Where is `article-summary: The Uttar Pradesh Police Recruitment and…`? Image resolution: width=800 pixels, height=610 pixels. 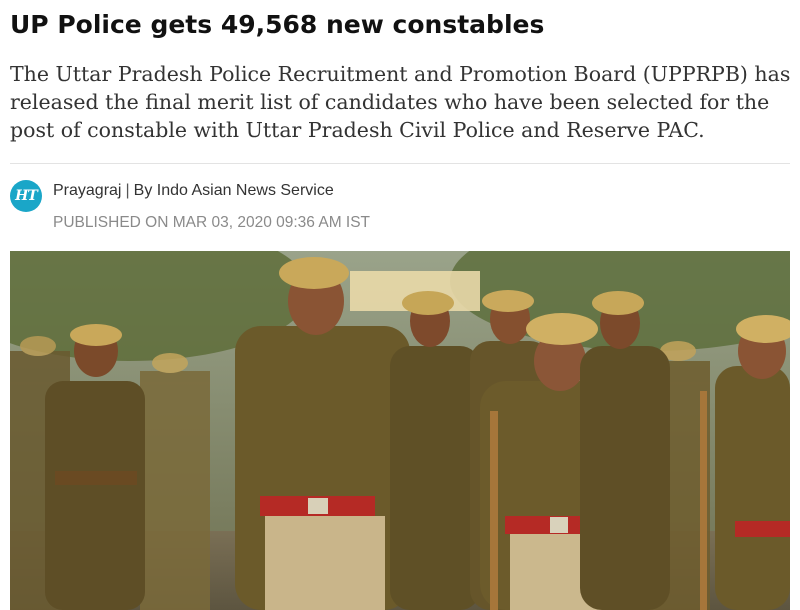
article-summary: The Uttar Pradesh Police Recruitment and… is located at coordinates (400, 102).